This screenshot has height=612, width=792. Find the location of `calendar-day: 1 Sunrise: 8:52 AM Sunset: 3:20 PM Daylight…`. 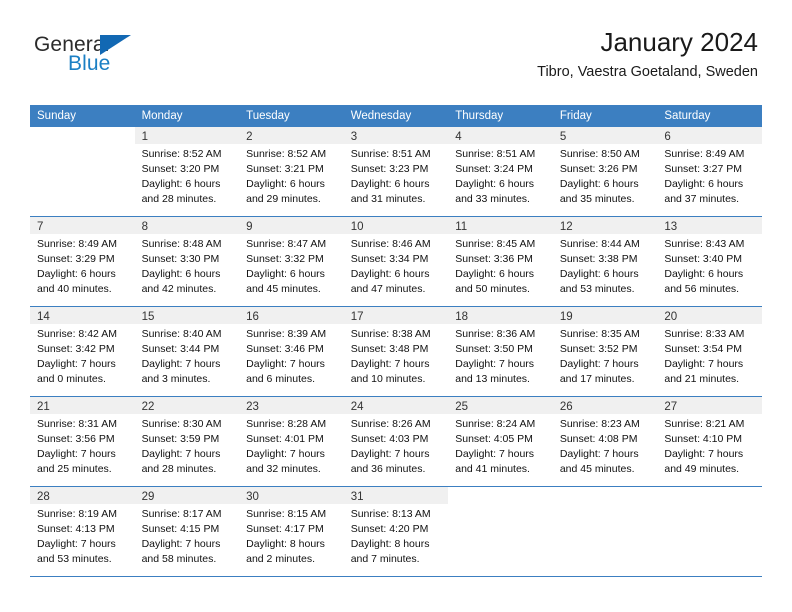

calendar-day: 1 Sunrise: 8:52 AM Sunset: 3:20 PM Daylight… is located at coordinates (187, 172).